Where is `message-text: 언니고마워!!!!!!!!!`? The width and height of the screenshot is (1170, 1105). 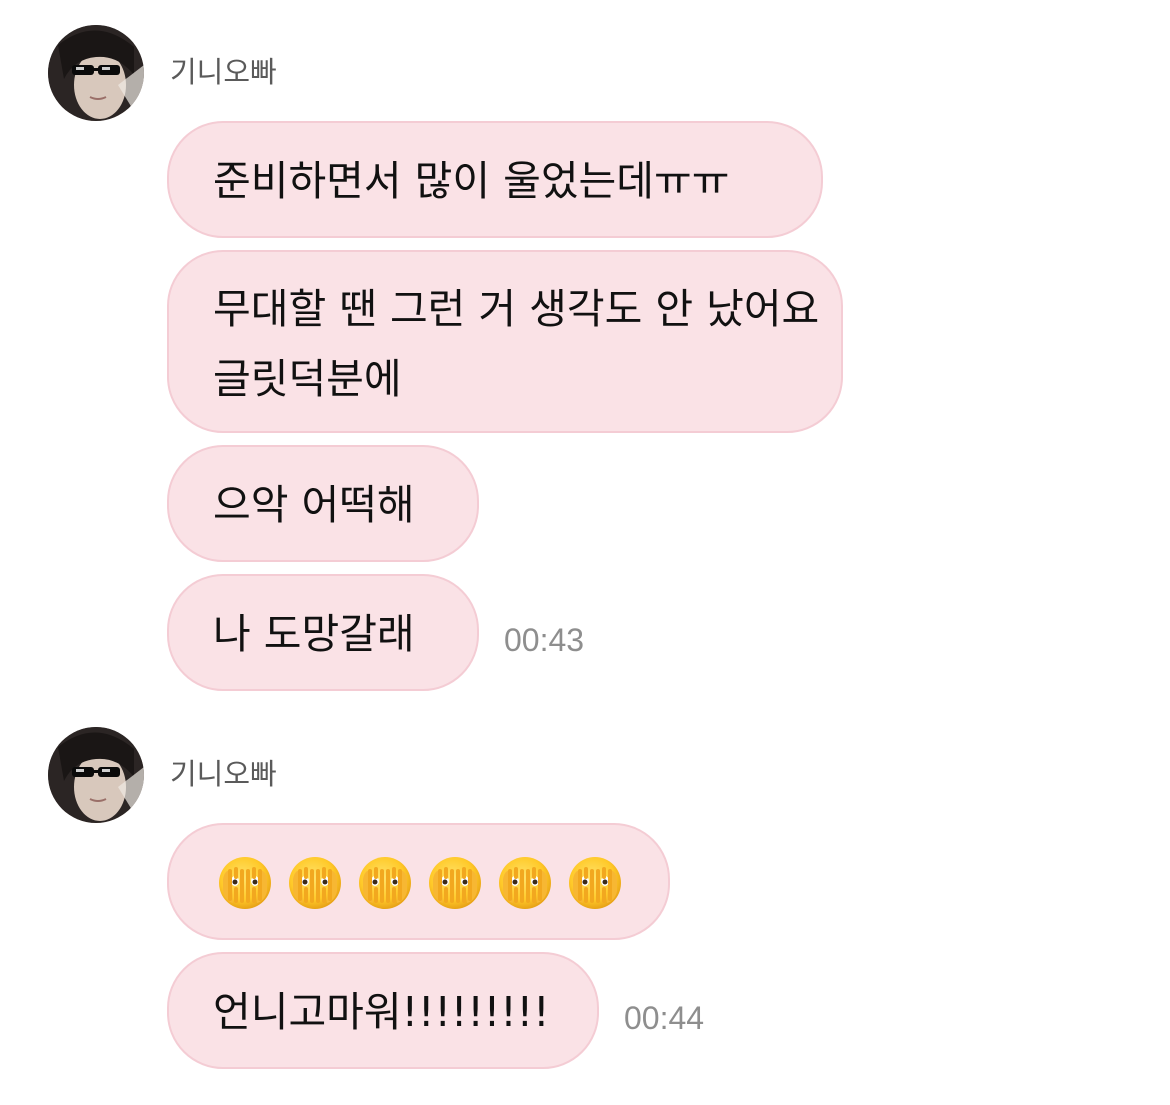
message-text: 언니고마워!!!!!!!!! is located at coordinates (381, 1012).